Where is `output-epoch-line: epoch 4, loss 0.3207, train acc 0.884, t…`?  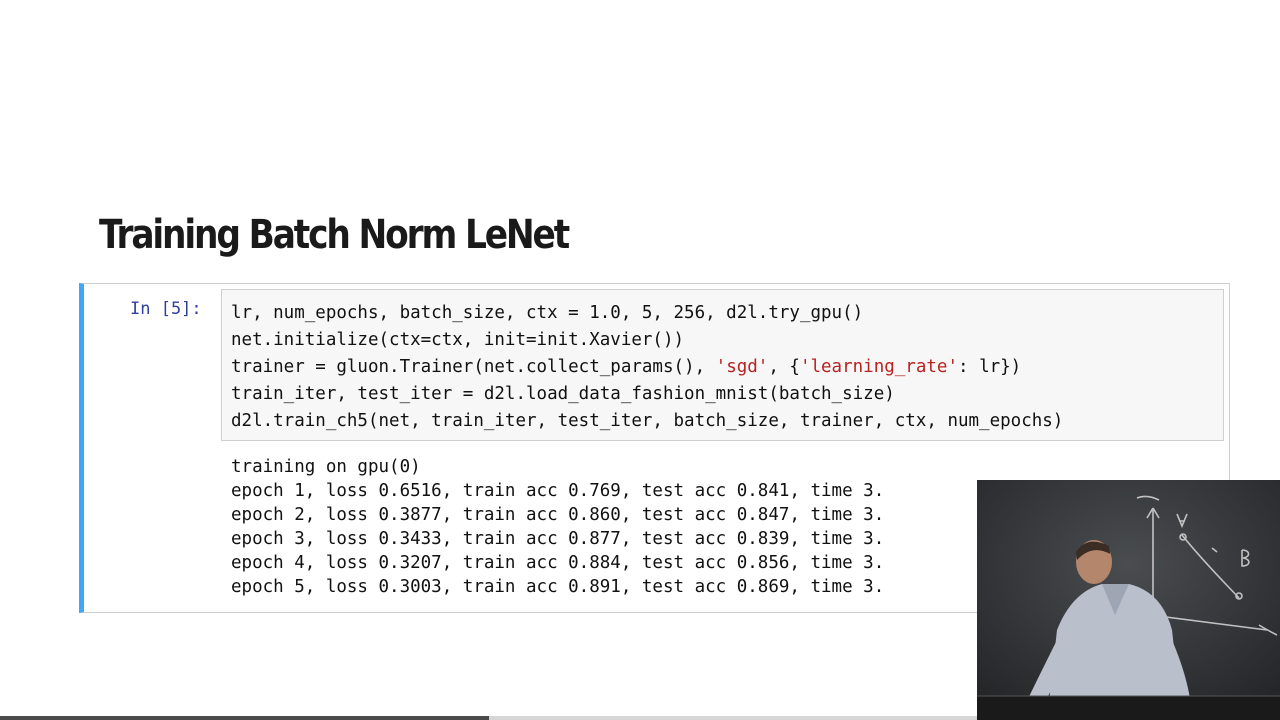
output-epoch-line: epoch 4, loss 0.3207, train acc 0.884, t… is located at coordinates (558, 563).